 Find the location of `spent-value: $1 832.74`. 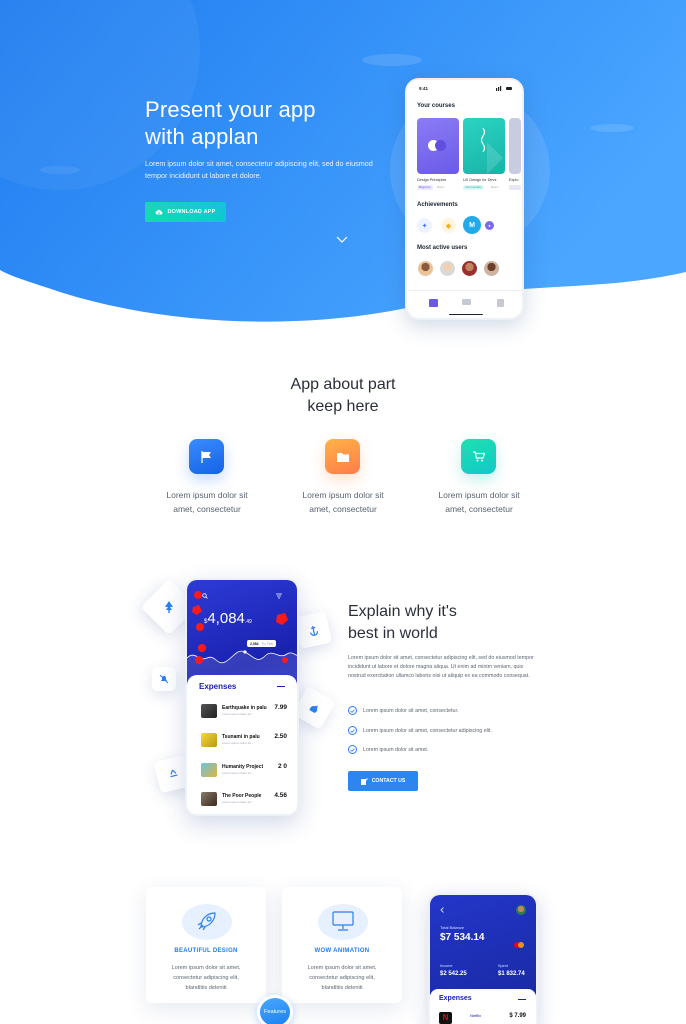

spent-value: $1 832.74 is located at coordinates (511, 974).